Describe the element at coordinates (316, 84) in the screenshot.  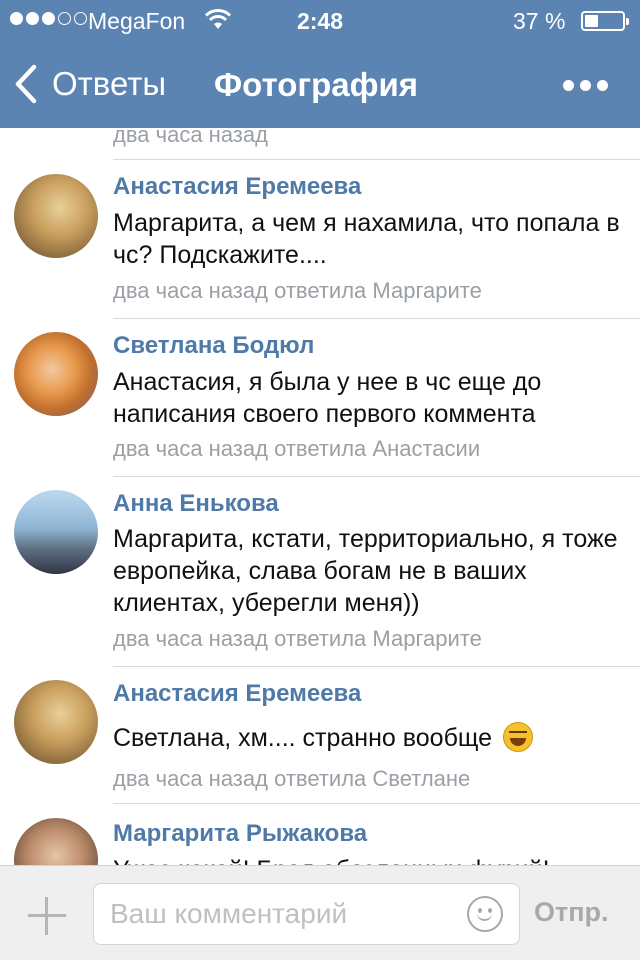
I see `page-title: Фотография` at that location.